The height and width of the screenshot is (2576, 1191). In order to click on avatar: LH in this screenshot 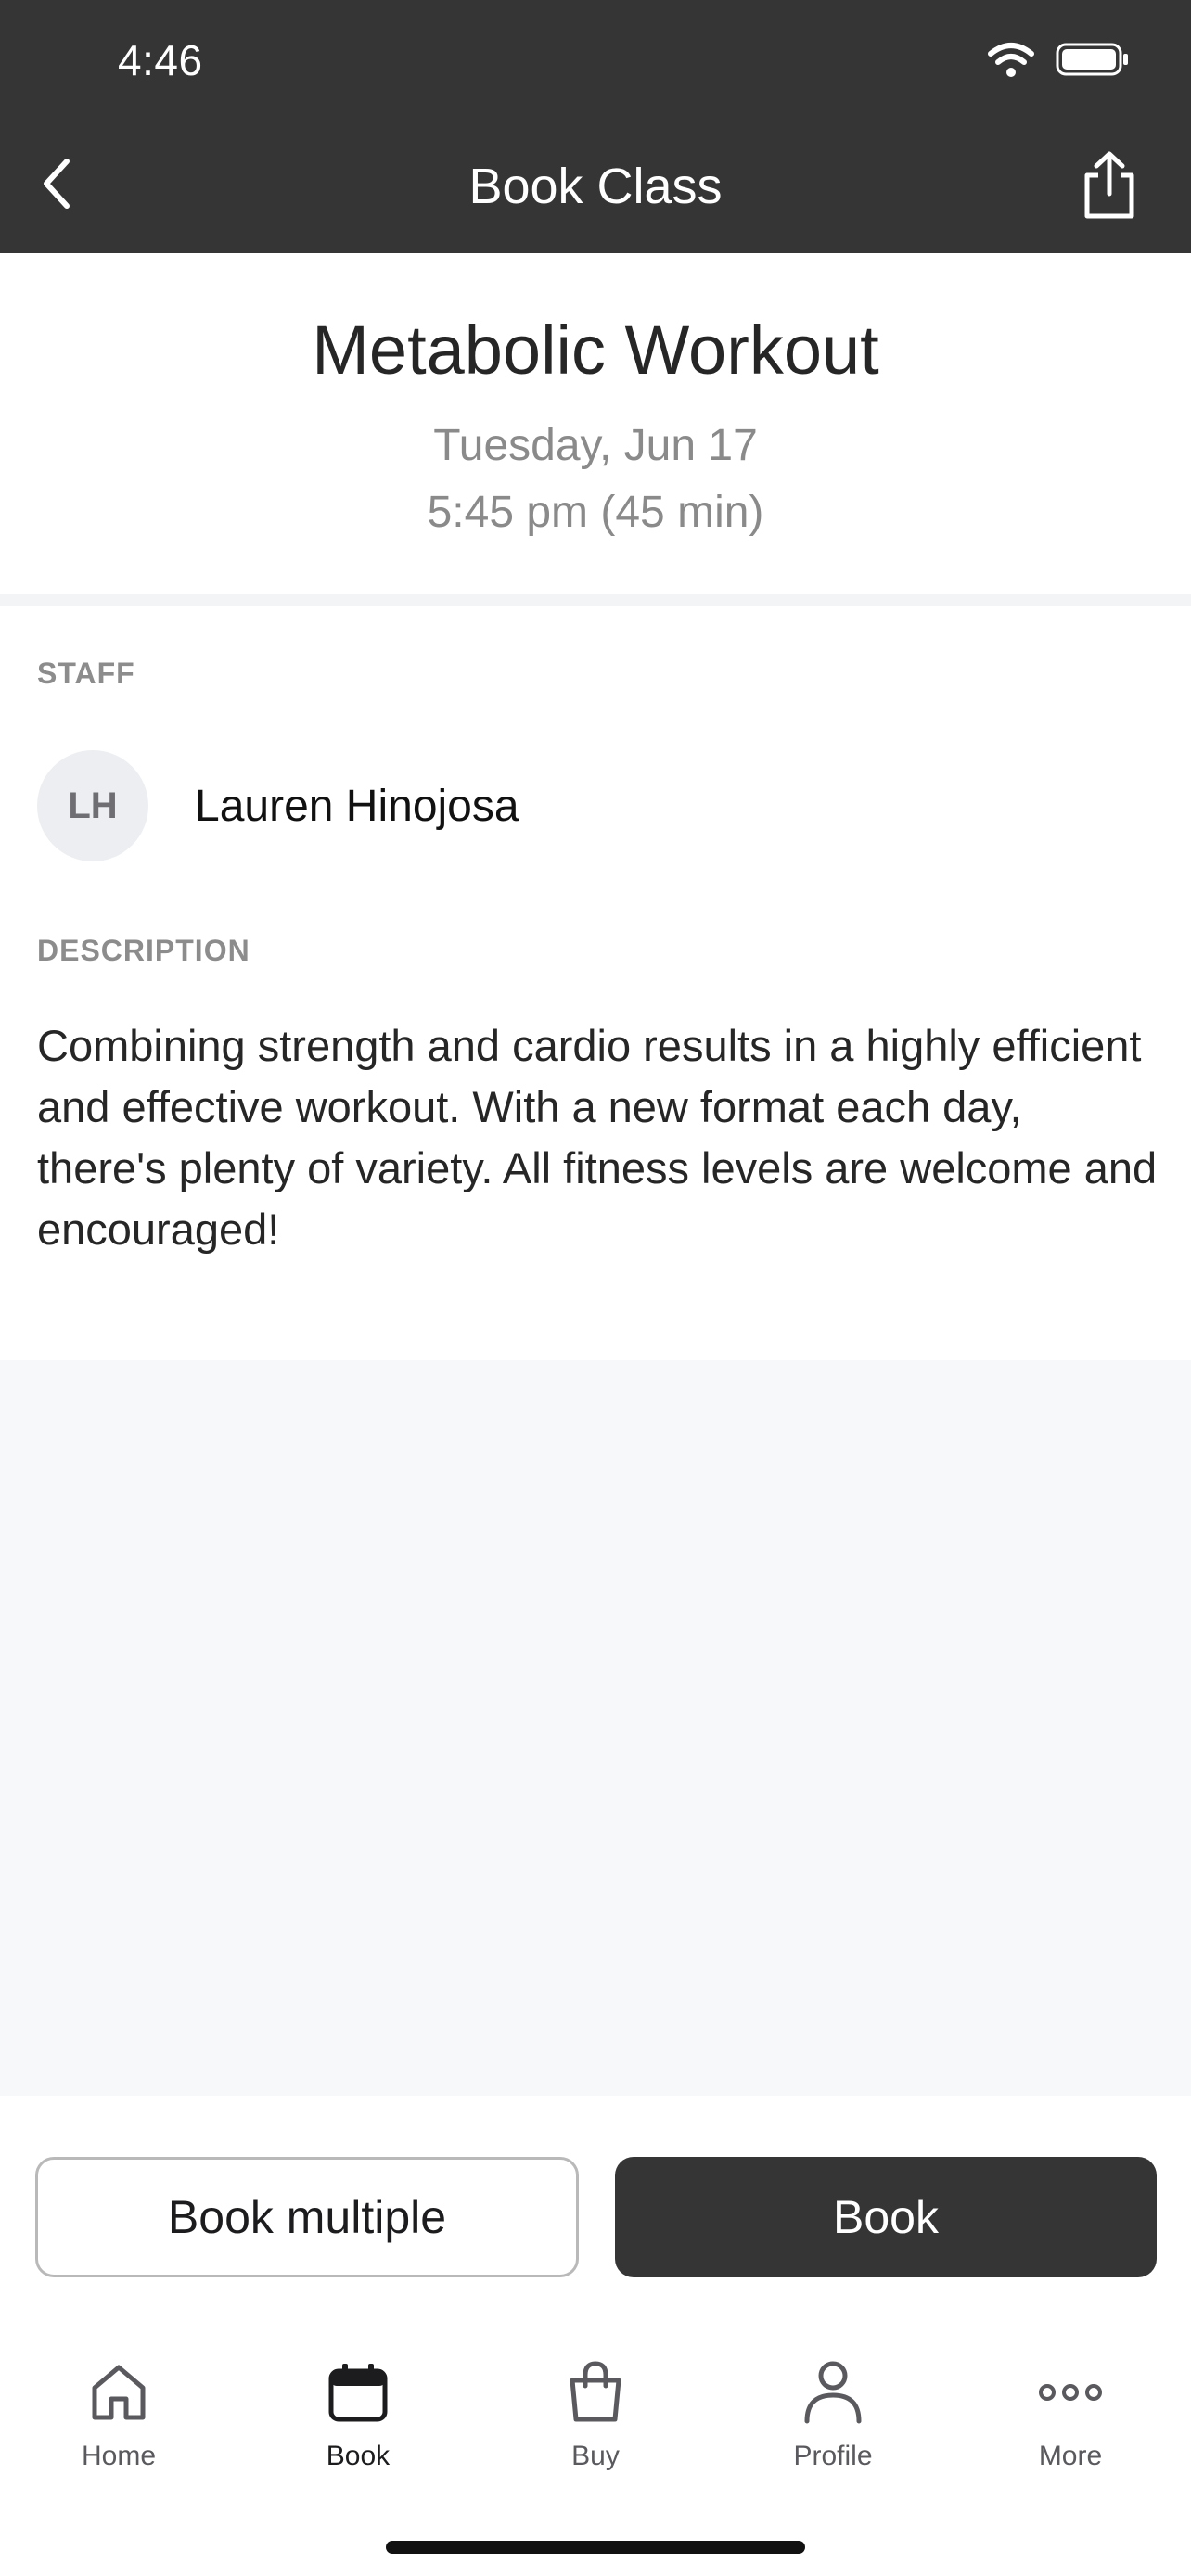, I will do `click(92, 806)`.